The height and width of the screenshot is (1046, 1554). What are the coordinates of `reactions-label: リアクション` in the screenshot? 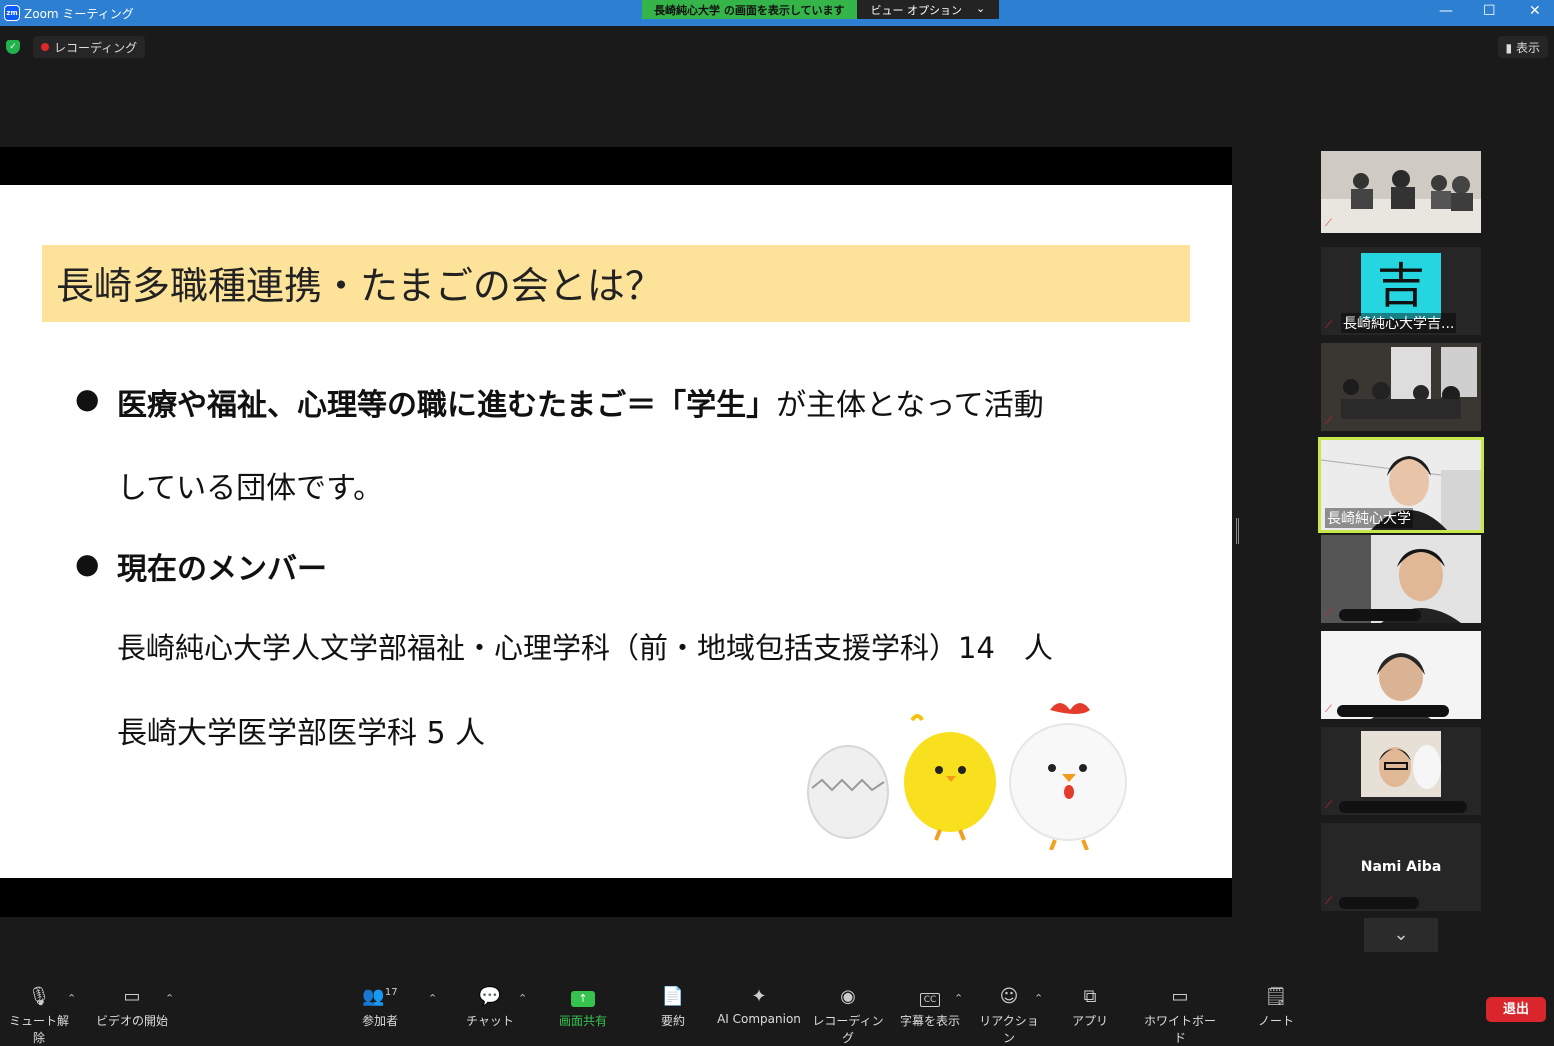 It's located at (1009, 1029).